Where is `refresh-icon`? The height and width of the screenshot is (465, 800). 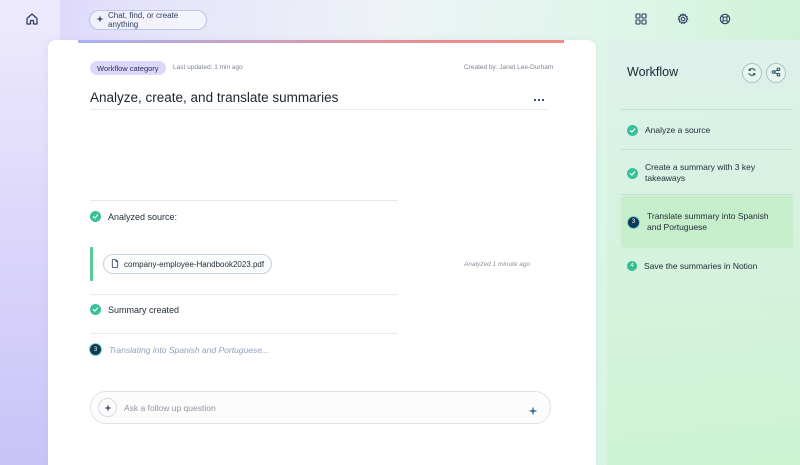 refresh-icon is located at coordinates (752, 73).